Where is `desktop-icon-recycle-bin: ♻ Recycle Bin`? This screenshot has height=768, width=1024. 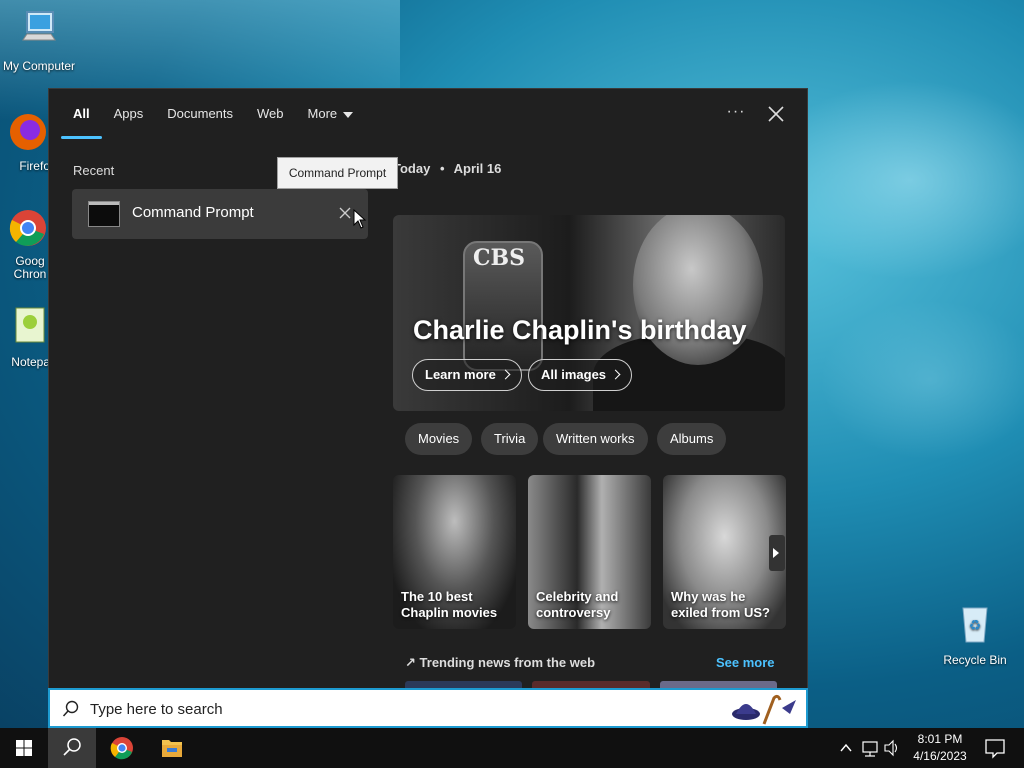 desktop-icon-recycle-bin: ♻ Recycle Bin is located at coordinates (975, 634).